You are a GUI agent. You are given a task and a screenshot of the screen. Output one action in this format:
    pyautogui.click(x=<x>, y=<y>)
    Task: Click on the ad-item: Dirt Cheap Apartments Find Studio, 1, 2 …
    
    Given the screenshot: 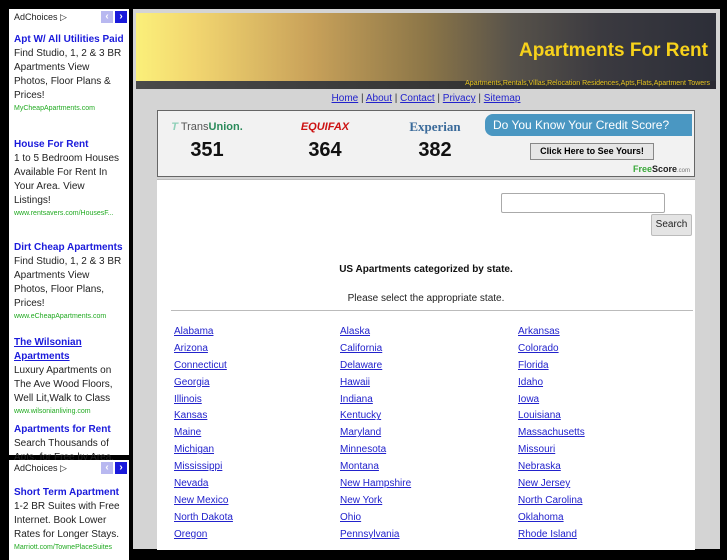 What is the action you would take?
    pyautogui.click(x=69, y=281)
    